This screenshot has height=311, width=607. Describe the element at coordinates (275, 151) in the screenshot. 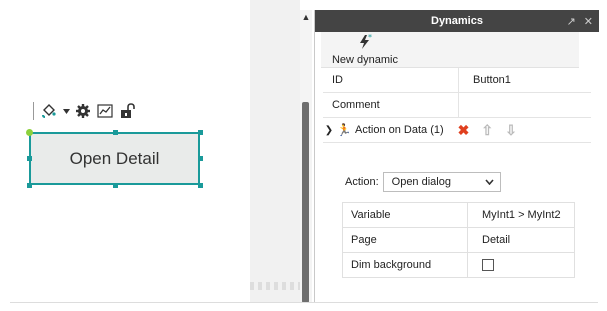

I see `canvas-gutter` at that location.